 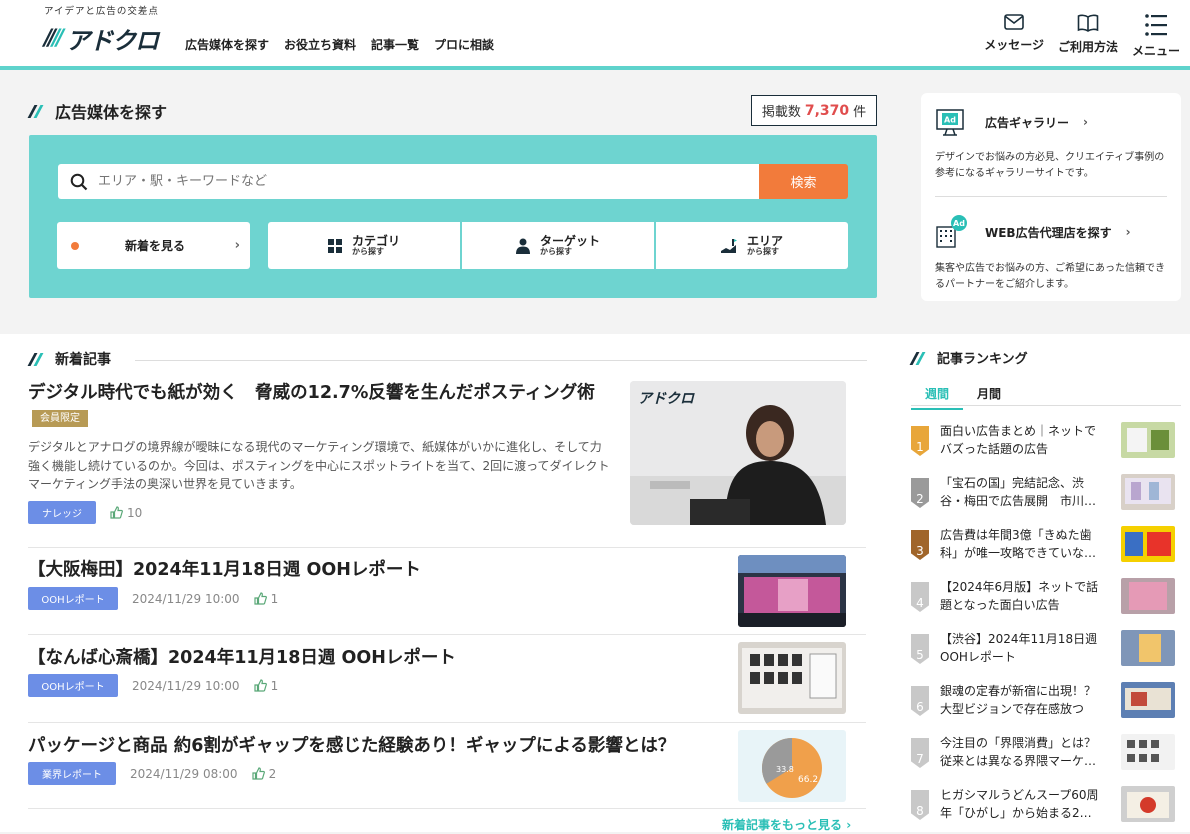 What do you see at coordinates (126, 513) in the screenshot?
I see `like-count: 10` at bounding box center [126, 513].